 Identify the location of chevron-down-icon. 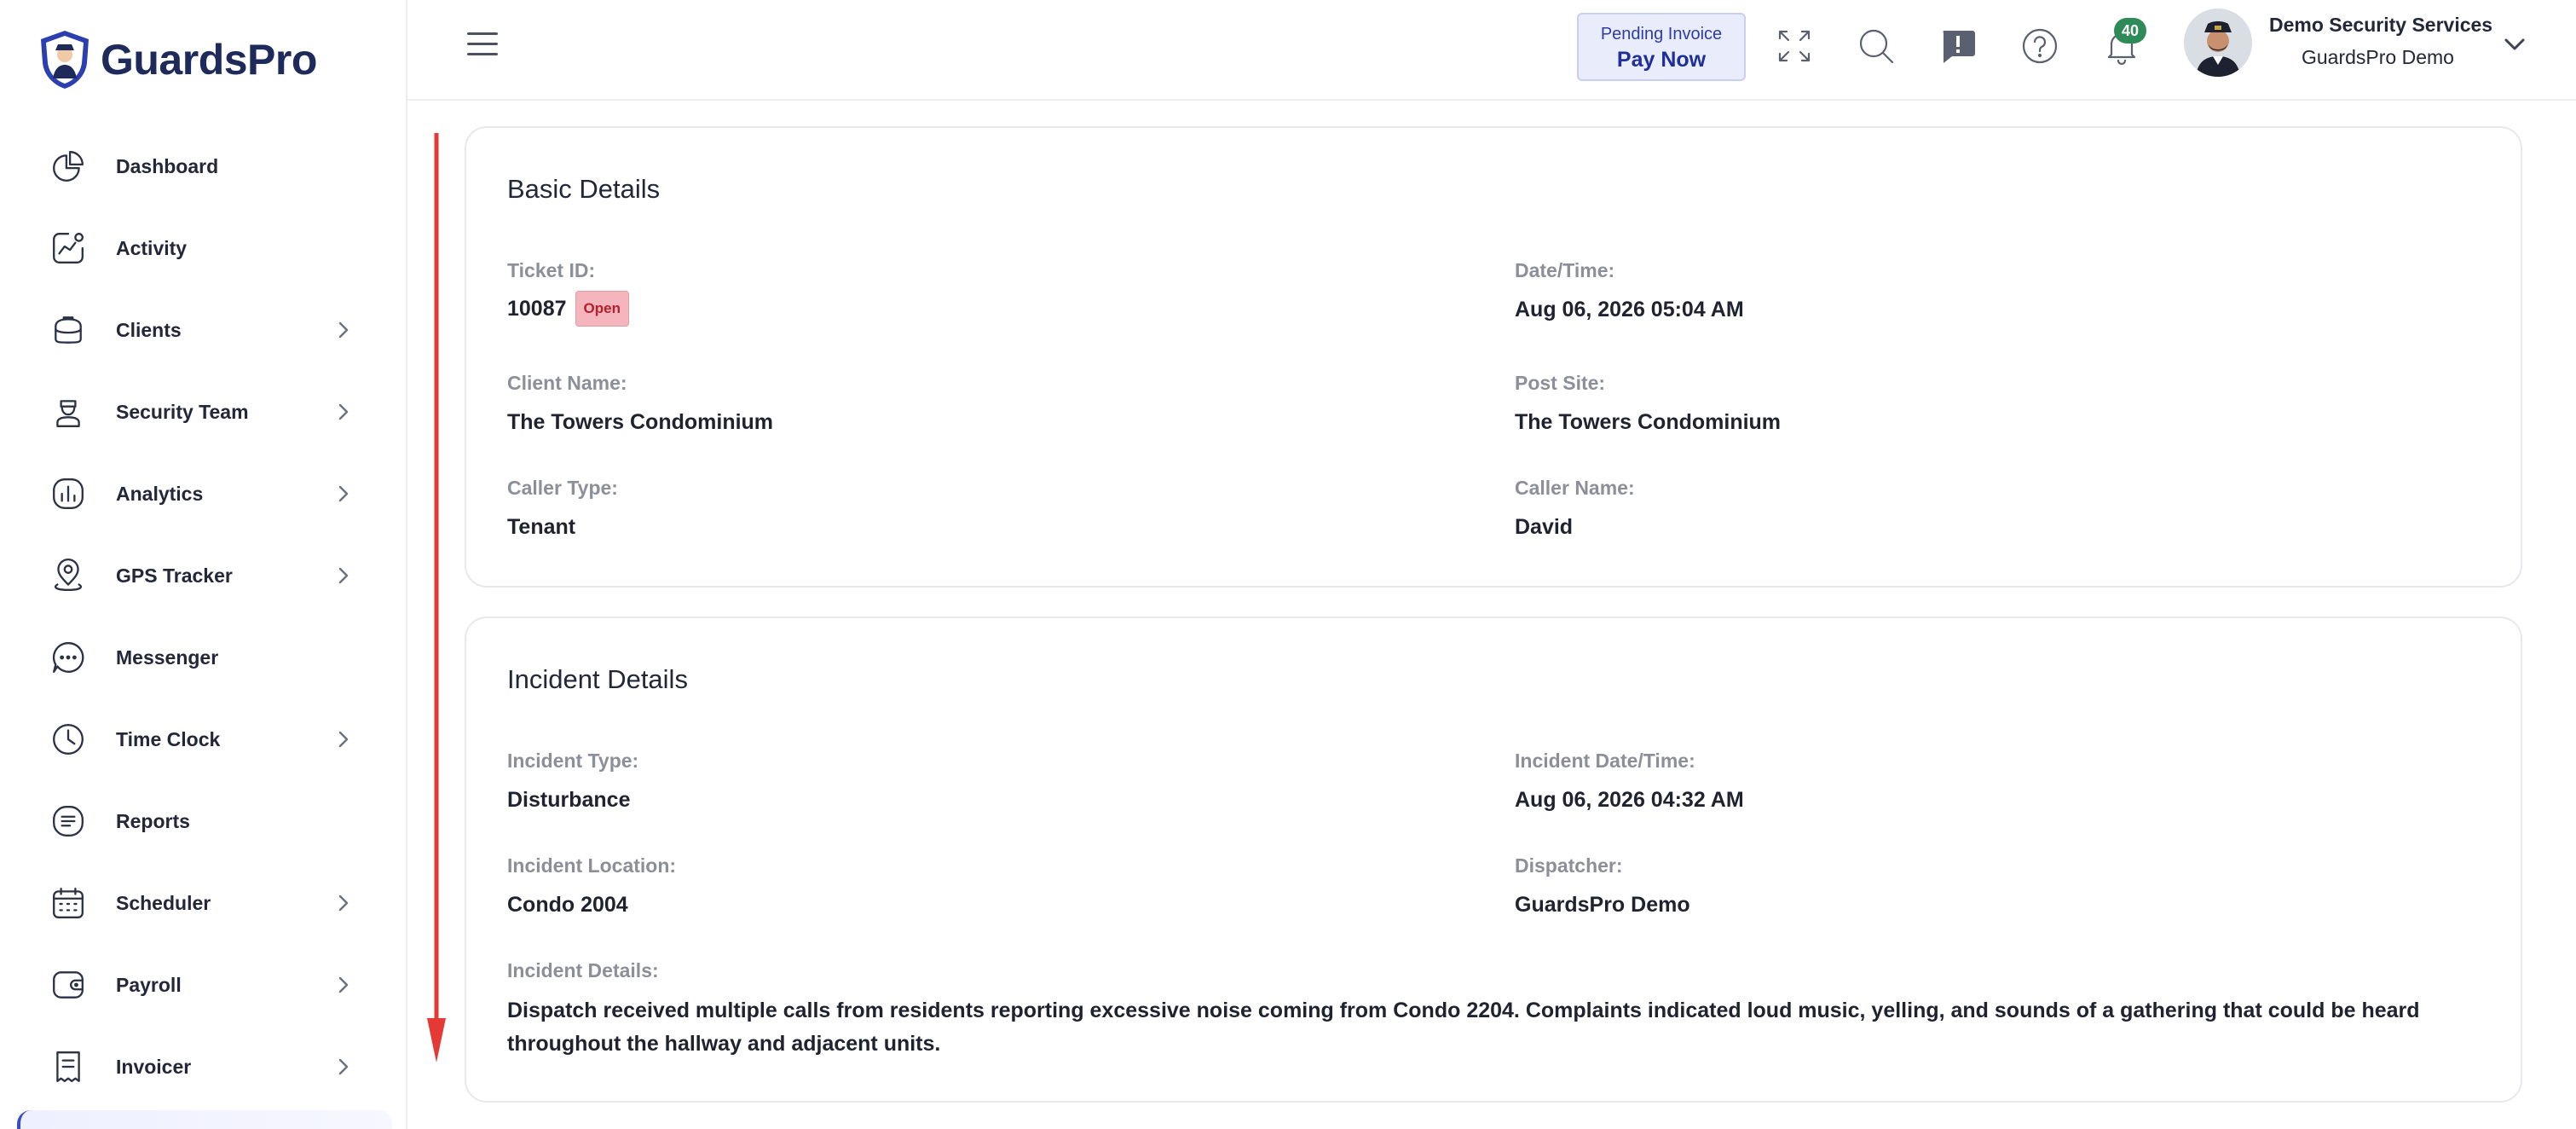
(2515, 45).